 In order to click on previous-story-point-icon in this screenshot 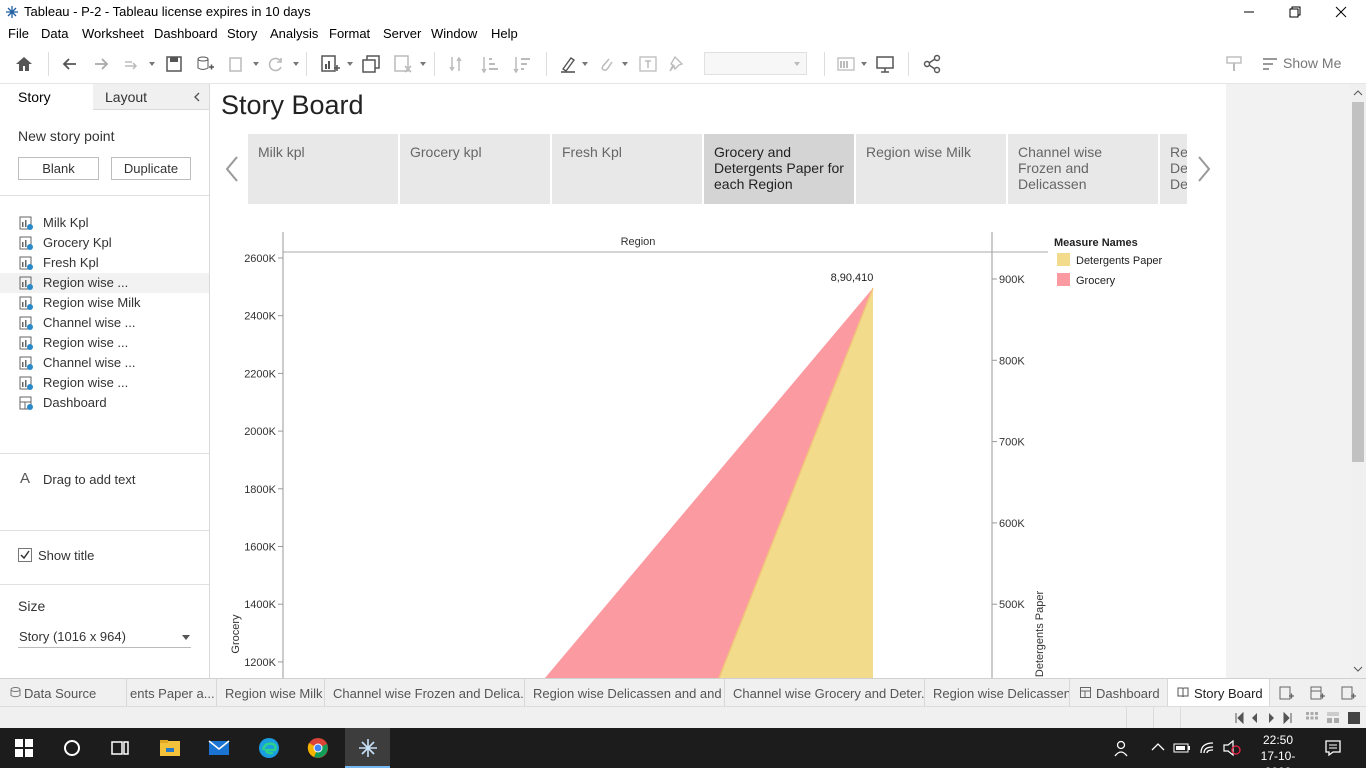, I will do `click(232, 169)`.